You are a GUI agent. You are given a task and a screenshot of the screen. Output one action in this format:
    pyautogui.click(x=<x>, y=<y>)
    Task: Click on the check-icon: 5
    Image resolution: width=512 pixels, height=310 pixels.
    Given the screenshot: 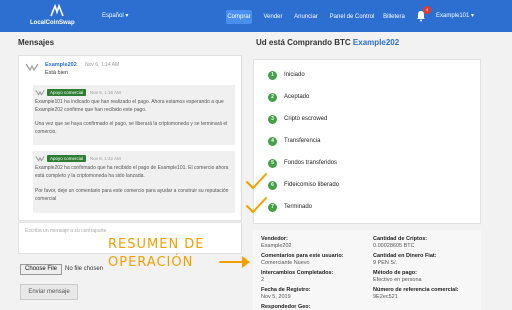 What is the action you would take?
    pyautogui.click(x=272, y=163)
    